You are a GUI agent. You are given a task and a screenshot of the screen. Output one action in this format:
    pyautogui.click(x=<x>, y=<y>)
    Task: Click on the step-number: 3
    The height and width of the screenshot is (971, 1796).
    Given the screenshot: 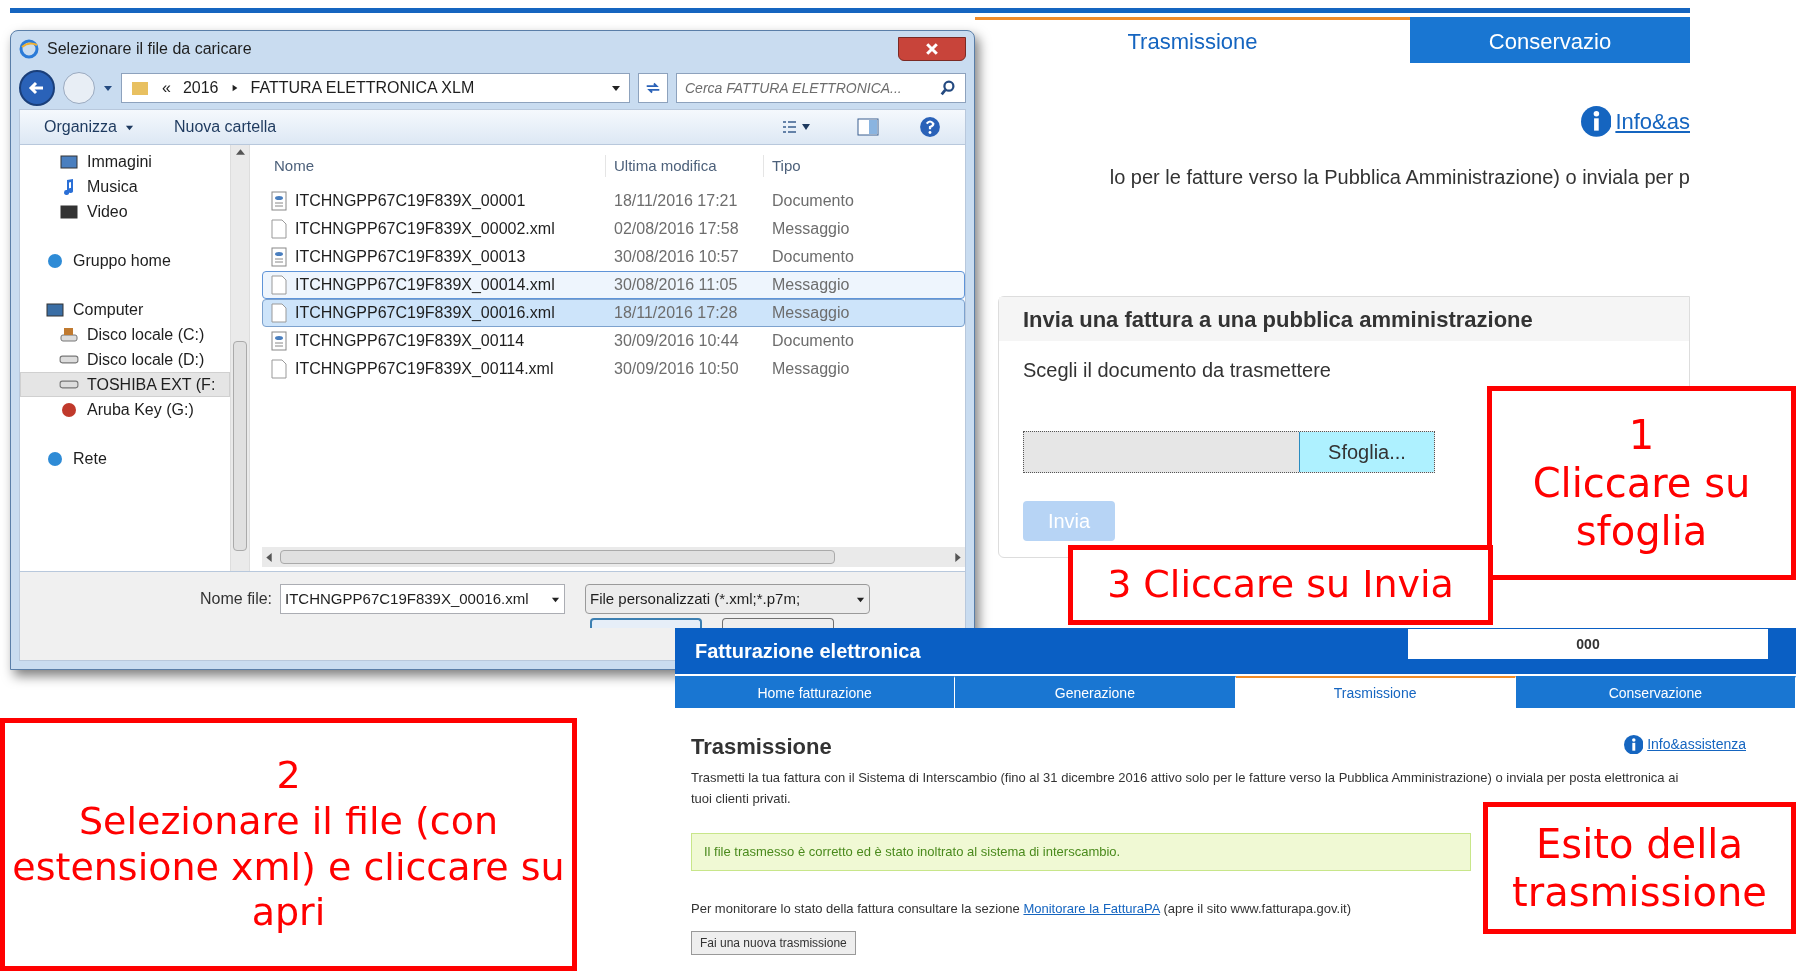 What is the action you would take?
    pyautogui.click(x=1119, y=585)
    